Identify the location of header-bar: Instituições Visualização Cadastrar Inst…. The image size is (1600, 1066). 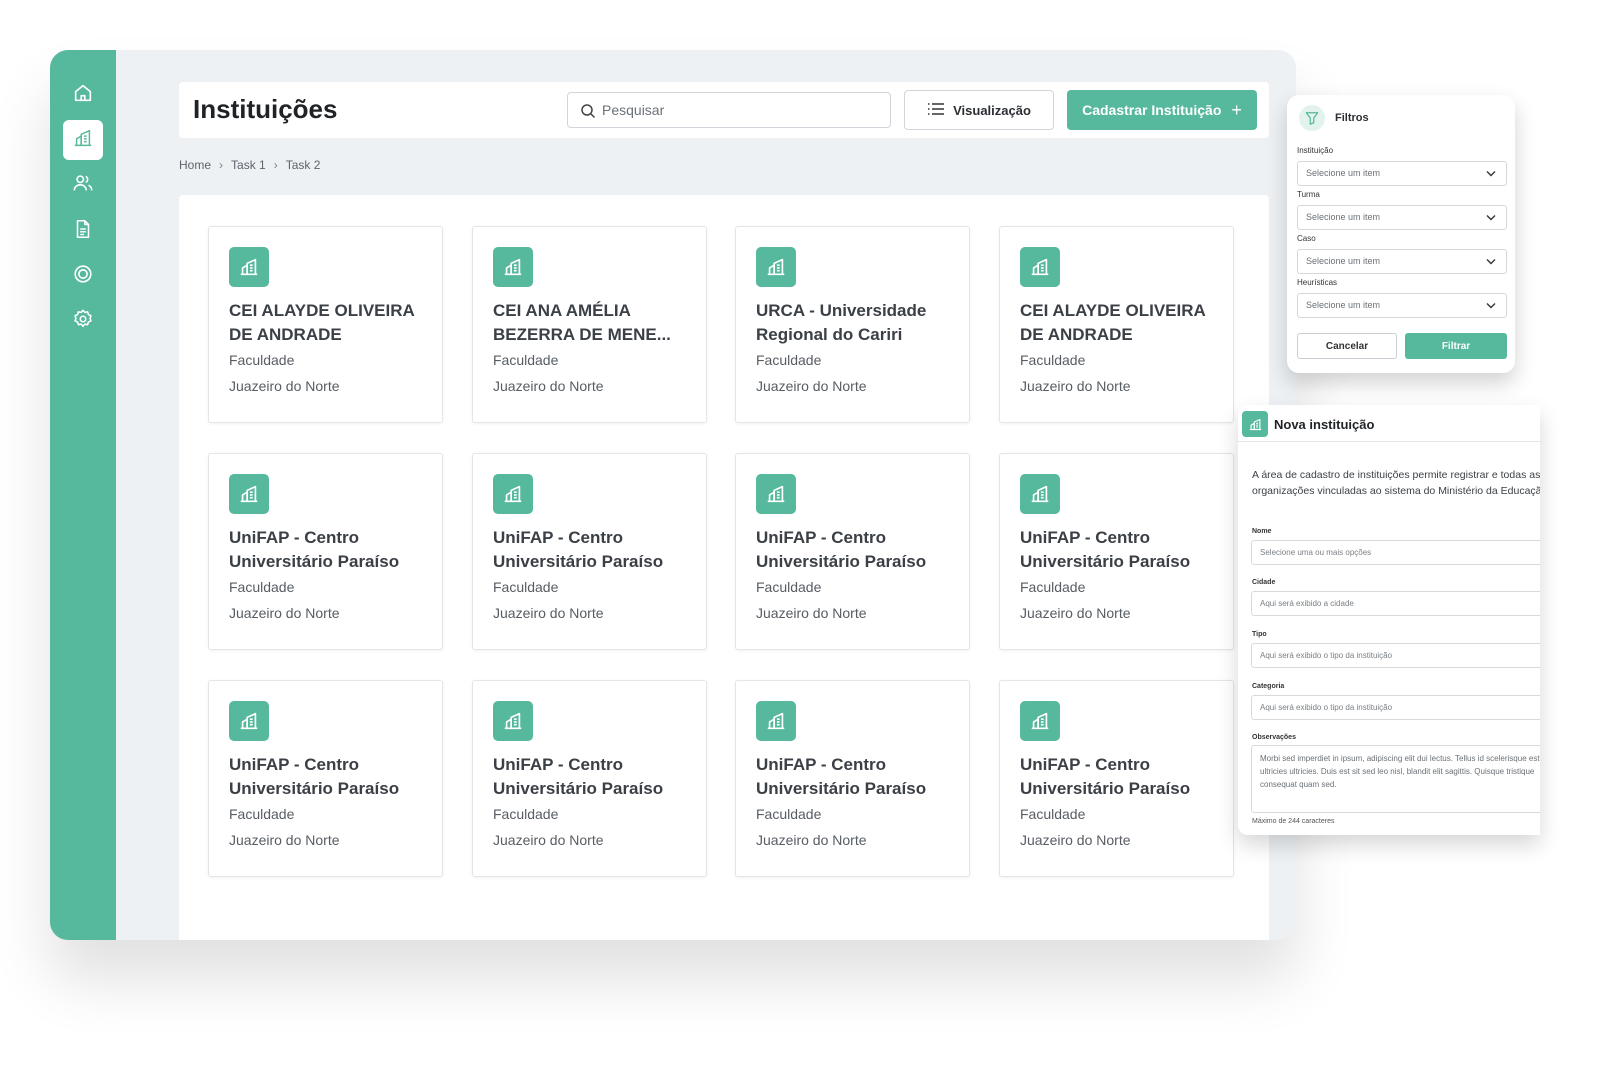
(724, 110).